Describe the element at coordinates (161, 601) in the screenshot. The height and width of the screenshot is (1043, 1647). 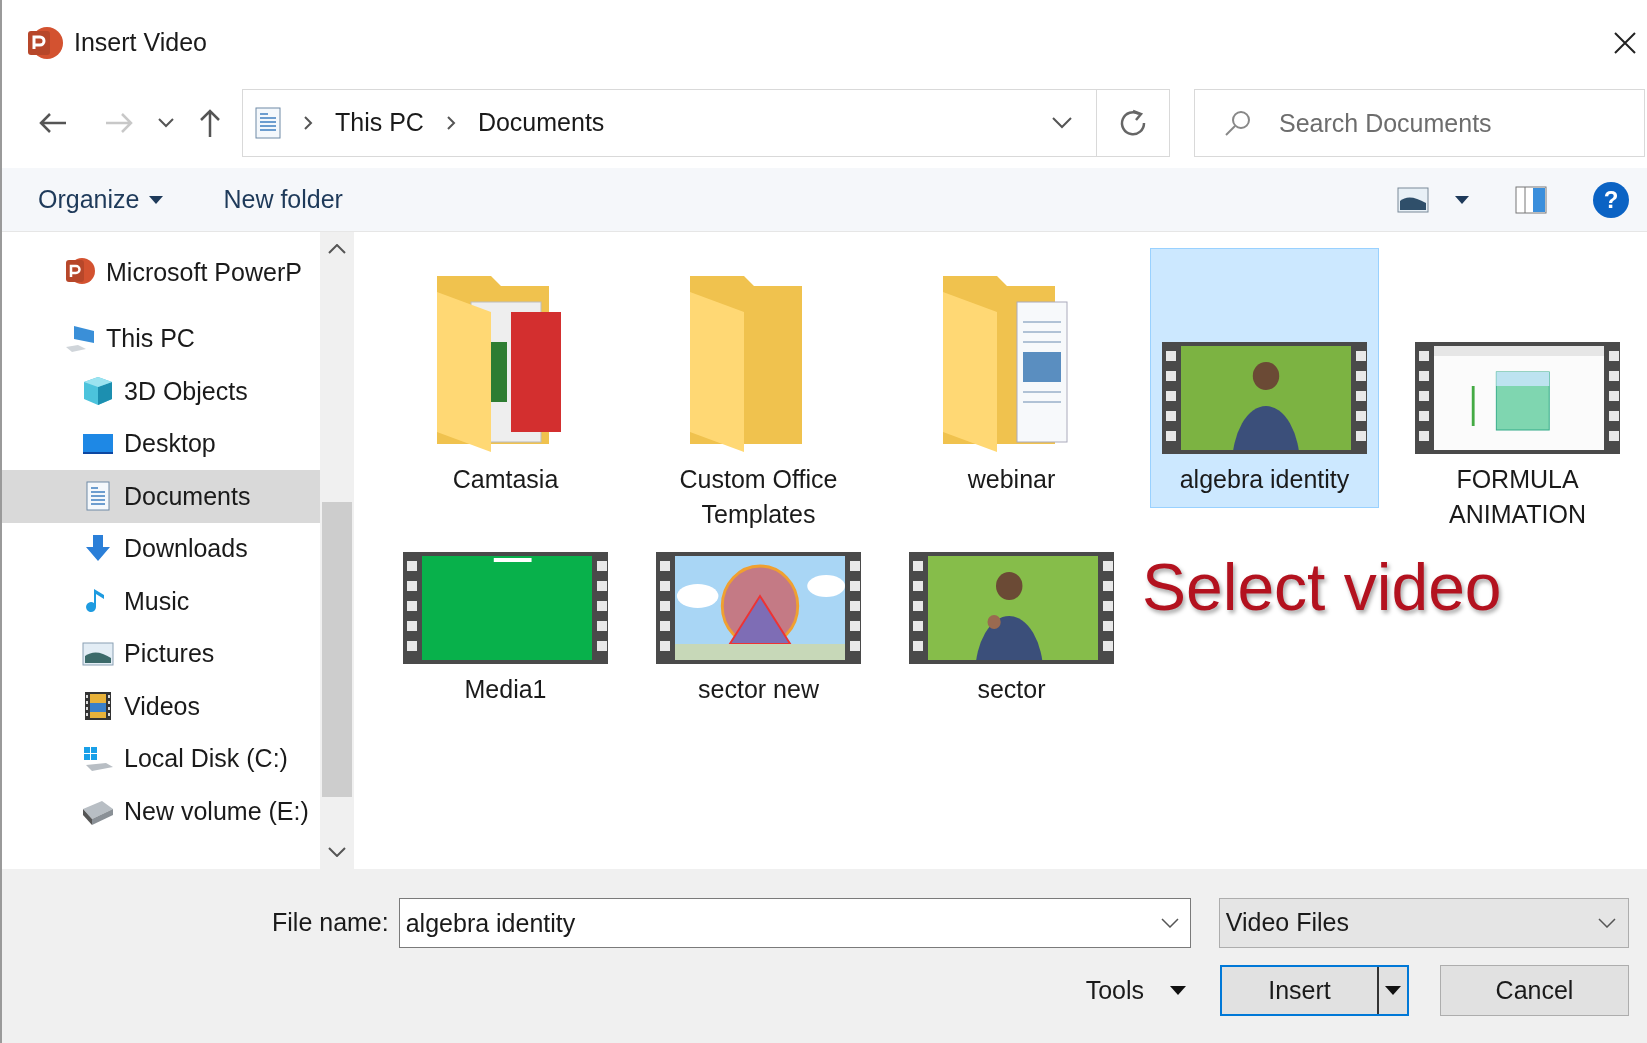
I see `sidebar-item: Music` at that location.